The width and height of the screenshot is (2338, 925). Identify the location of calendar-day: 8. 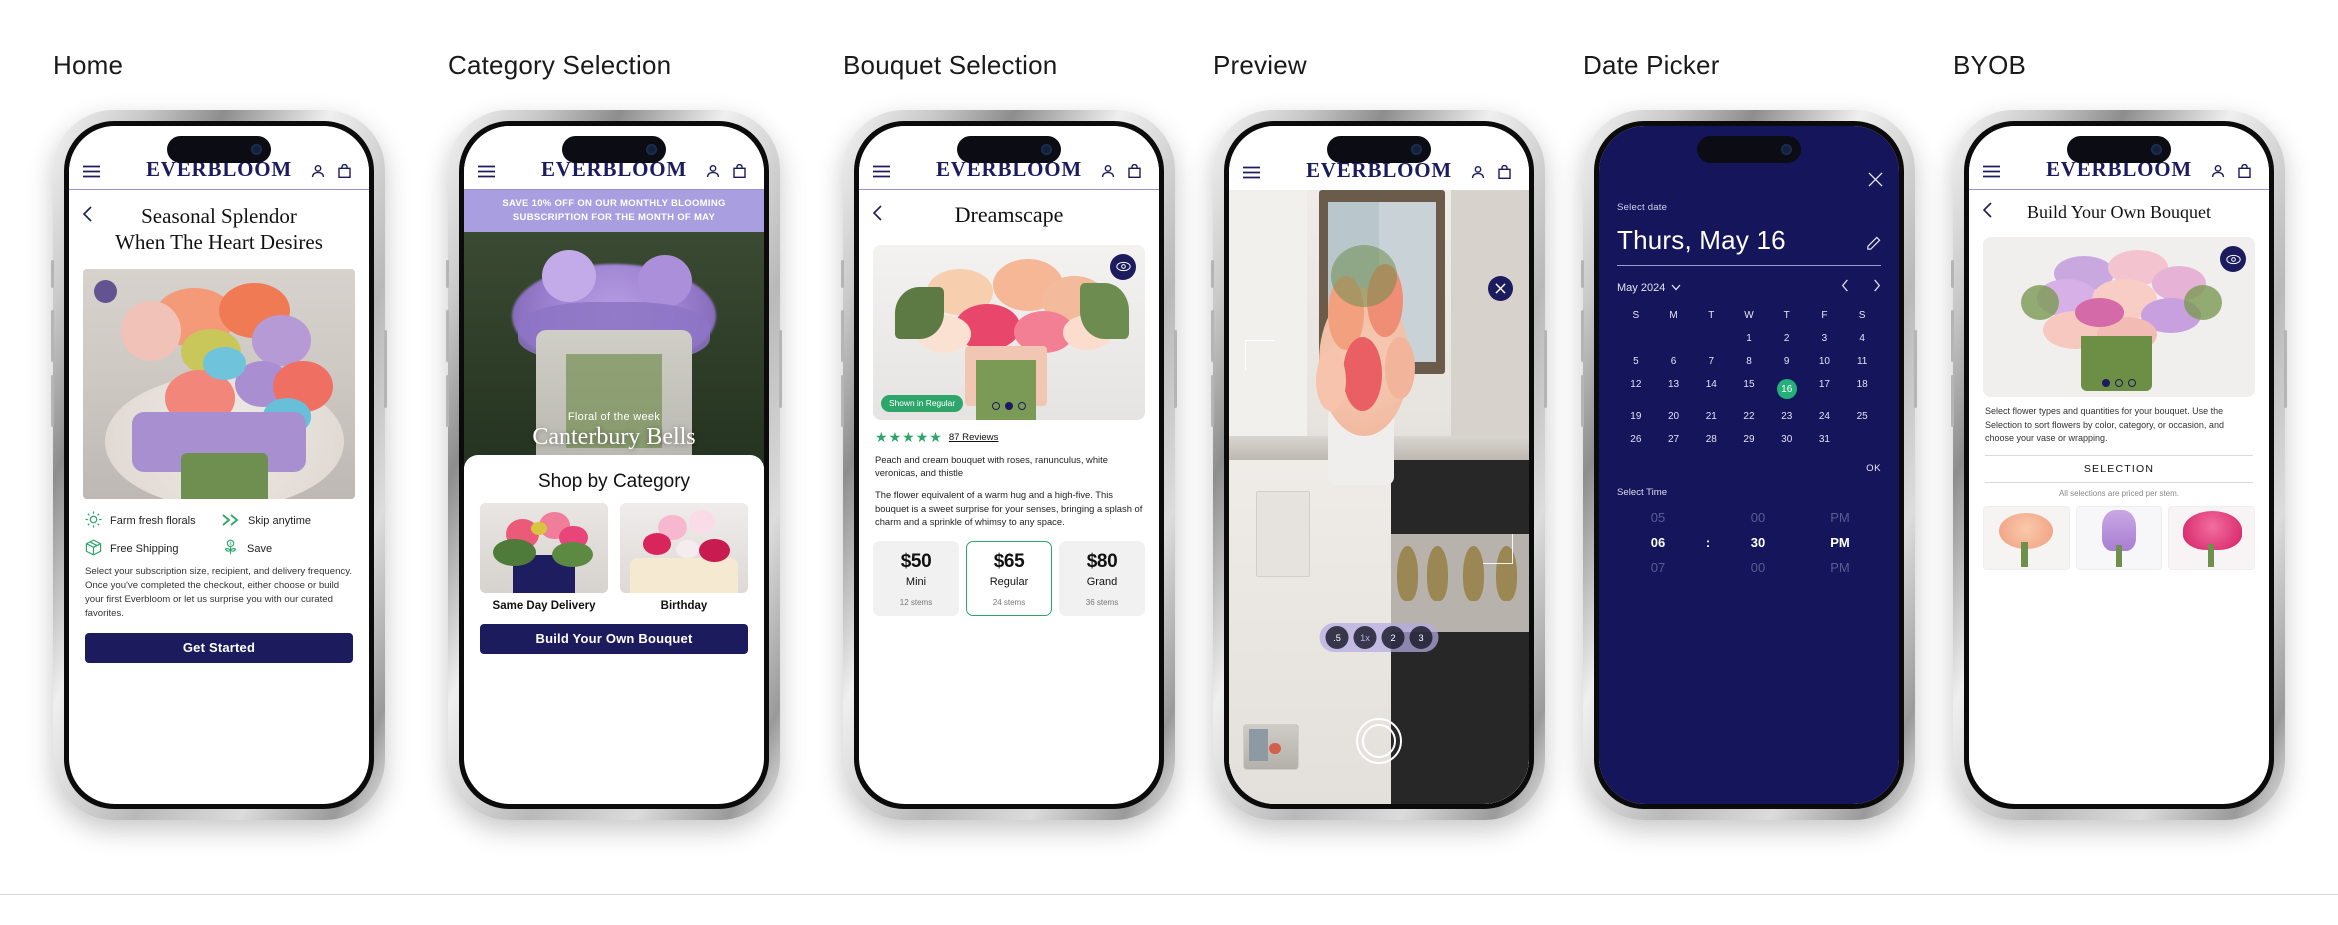
(1749, 361).